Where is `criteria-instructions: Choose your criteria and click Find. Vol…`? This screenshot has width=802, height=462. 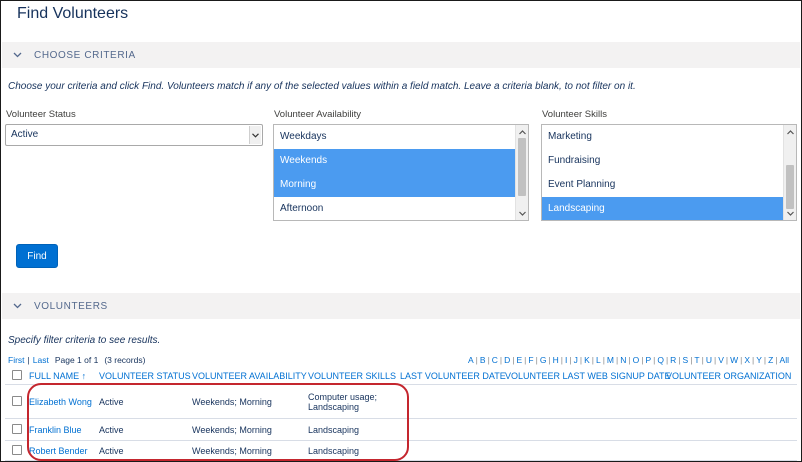
criteria-instructions: Choose your criteria and click Find. Vol… is located at coordinates (322, 86).